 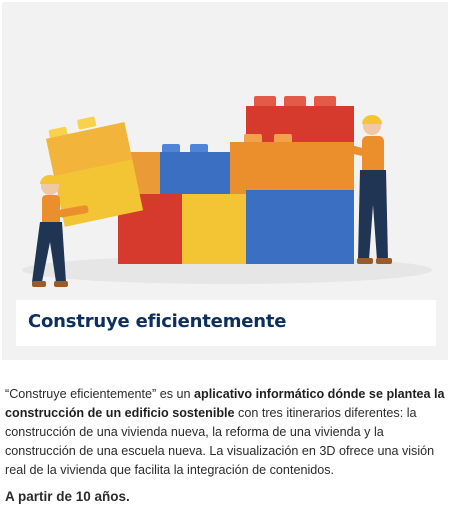 I want to click on age-label: A partir de 10 años., so click(x=67, y=496).